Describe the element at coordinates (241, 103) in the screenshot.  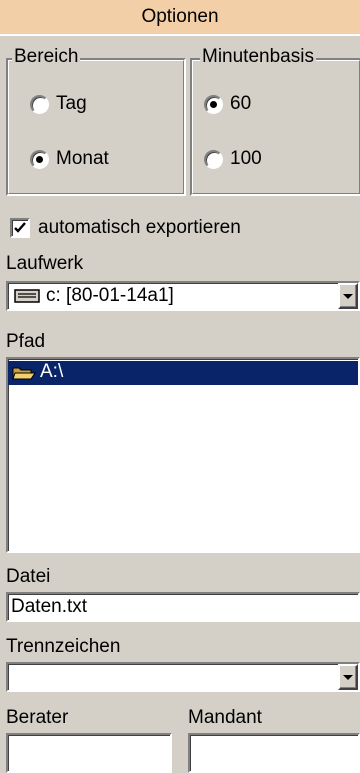
I see `radio-60-label: 60` at that location.